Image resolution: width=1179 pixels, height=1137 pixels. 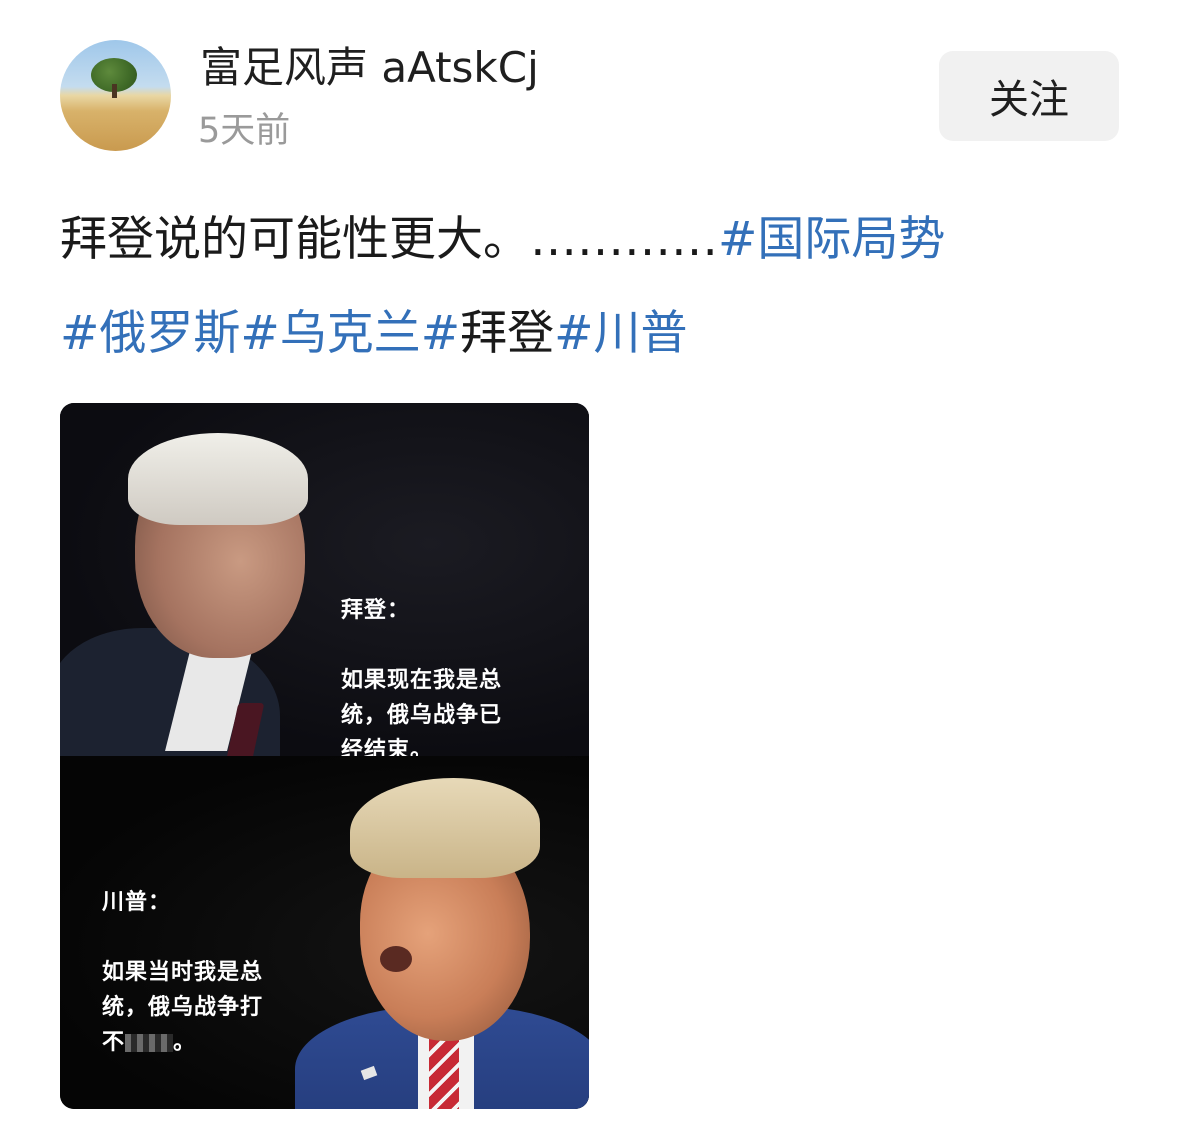 I want to click on post-line-1: 拜登说的可能性更大。…………#国际局势, so click(x=600, y=240).